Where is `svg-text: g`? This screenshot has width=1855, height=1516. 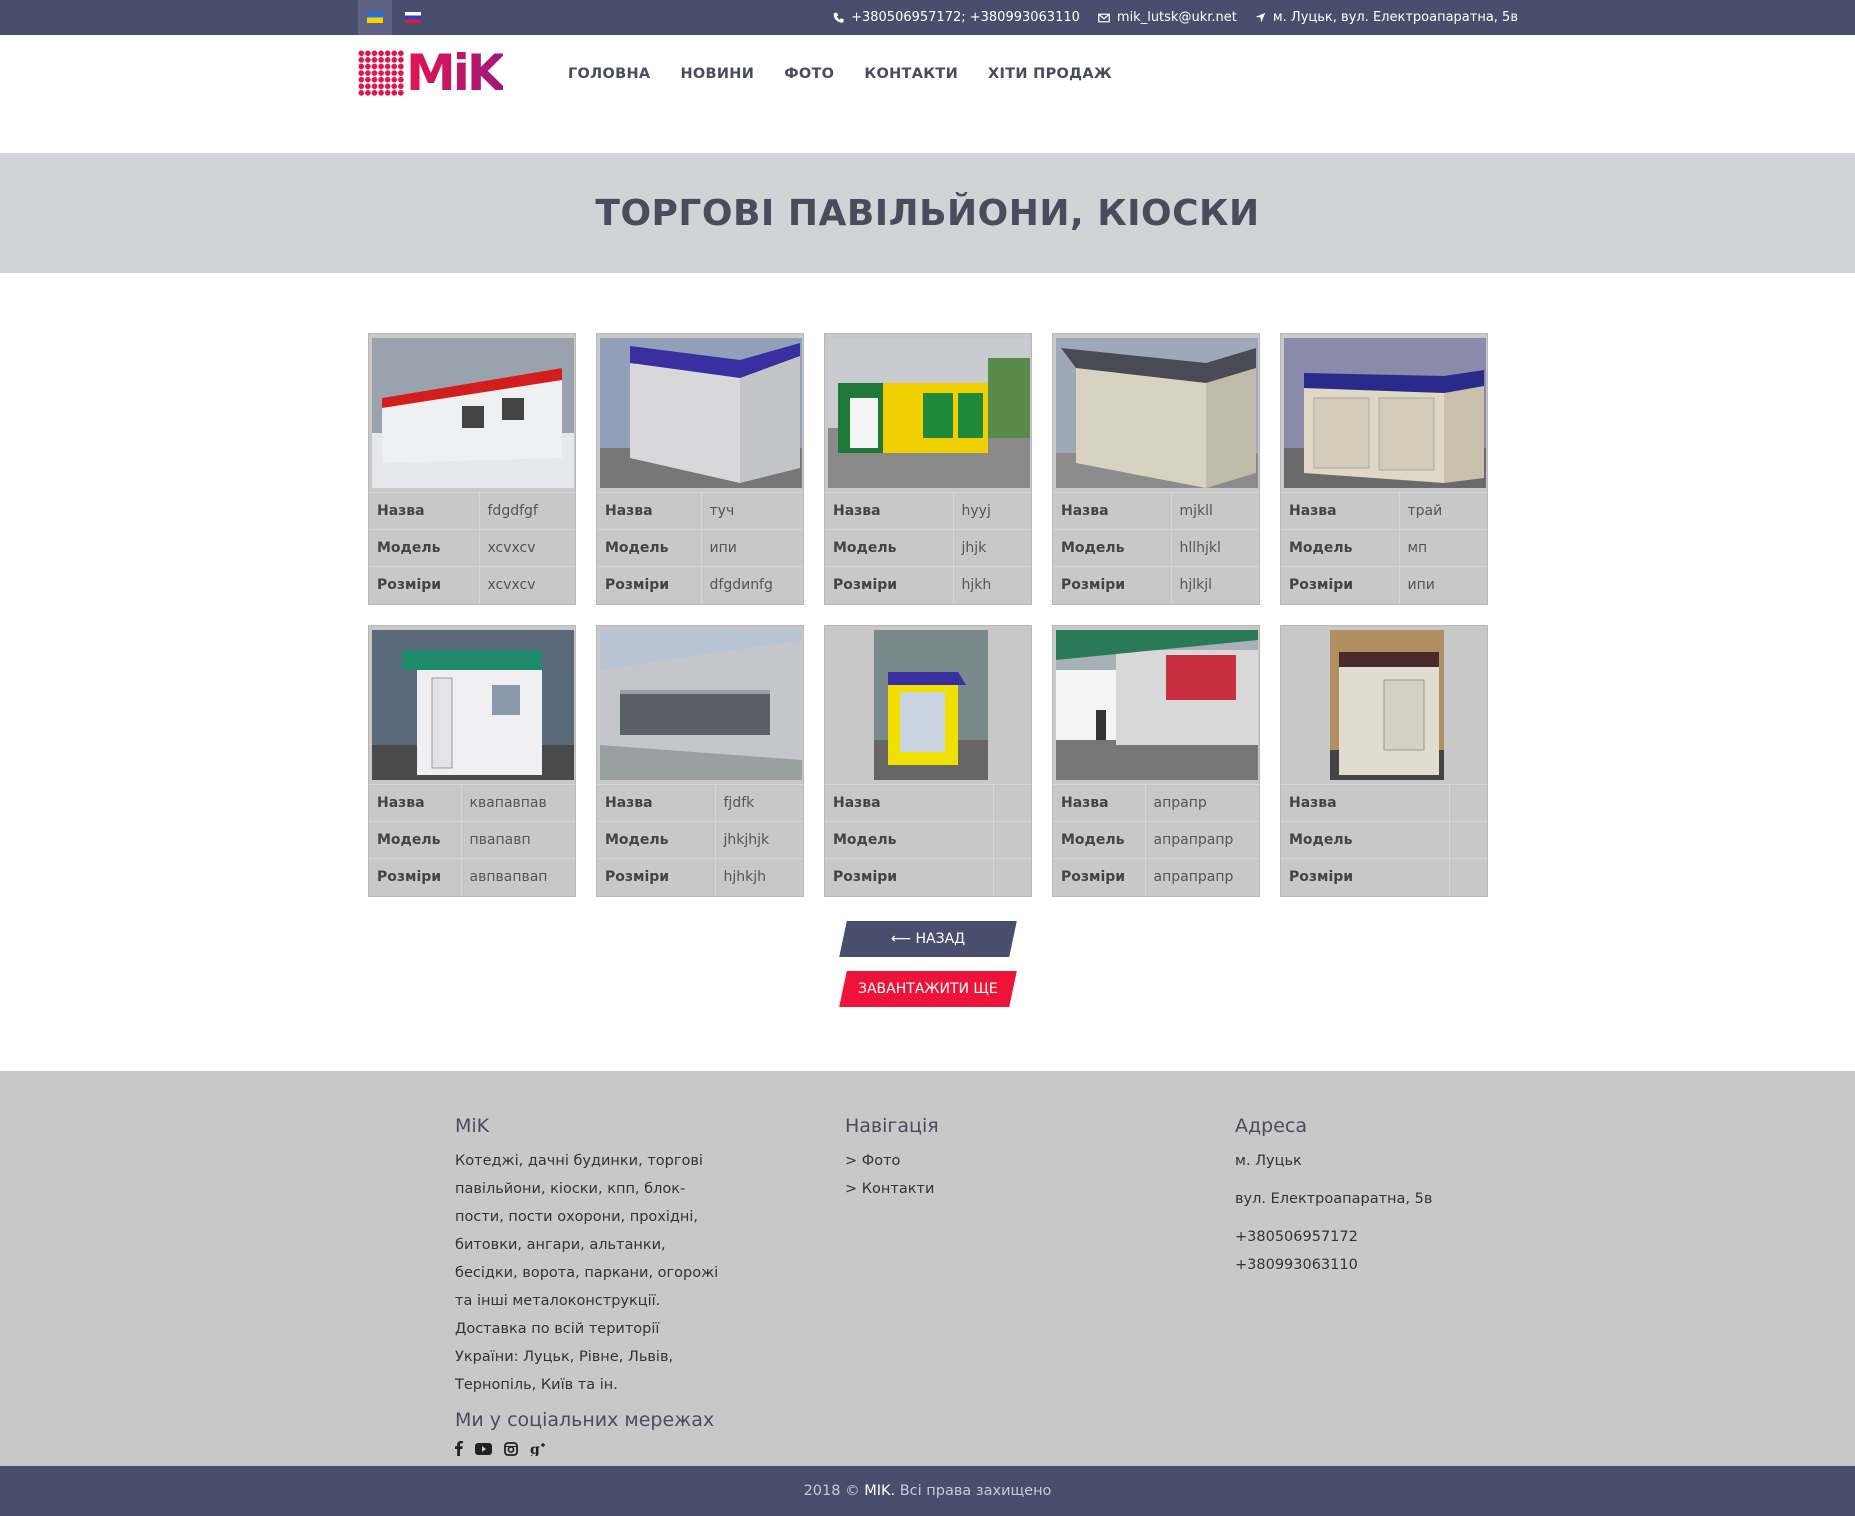
svg-text: g is located at coordinates (535, 1449).